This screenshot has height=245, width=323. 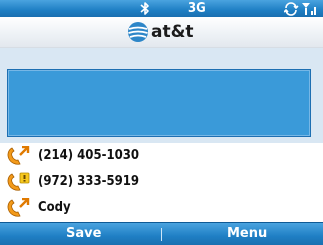 I want to click on carrier-name: at&t, so click(x=172, y=32).